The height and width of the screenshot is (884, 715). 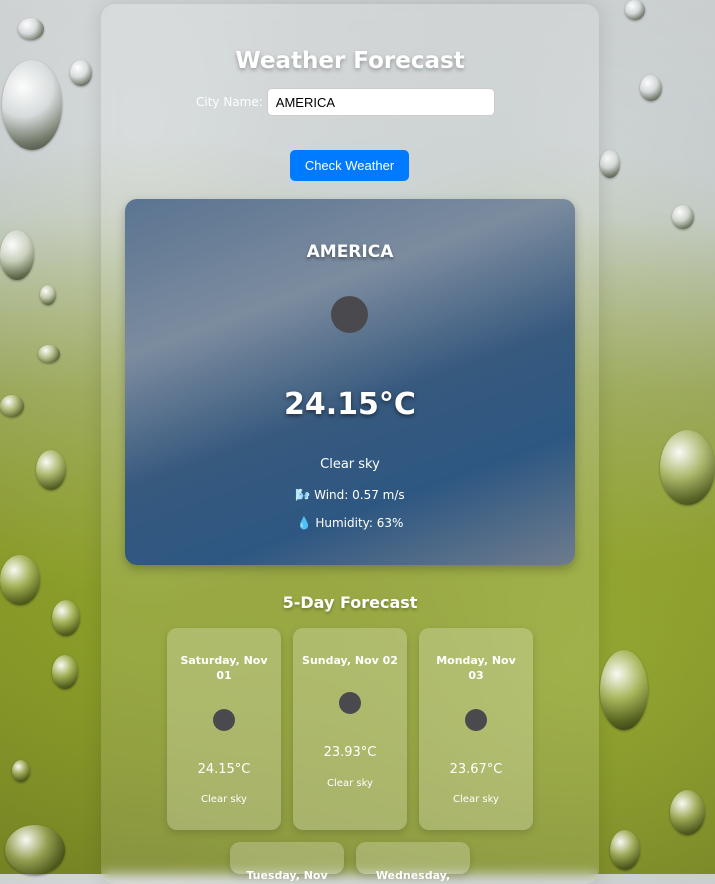 What do you see at coordinates (350, 464) in the screenshot?
I see `current-description: Clear sky` at bounding box center [350, 464].